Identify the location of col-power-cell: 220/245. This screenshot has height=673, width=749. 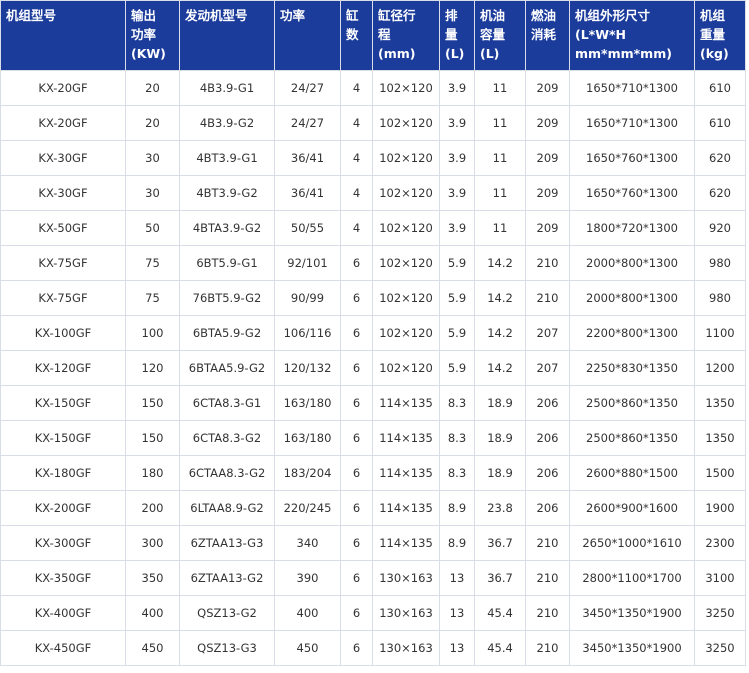
(307, 508).